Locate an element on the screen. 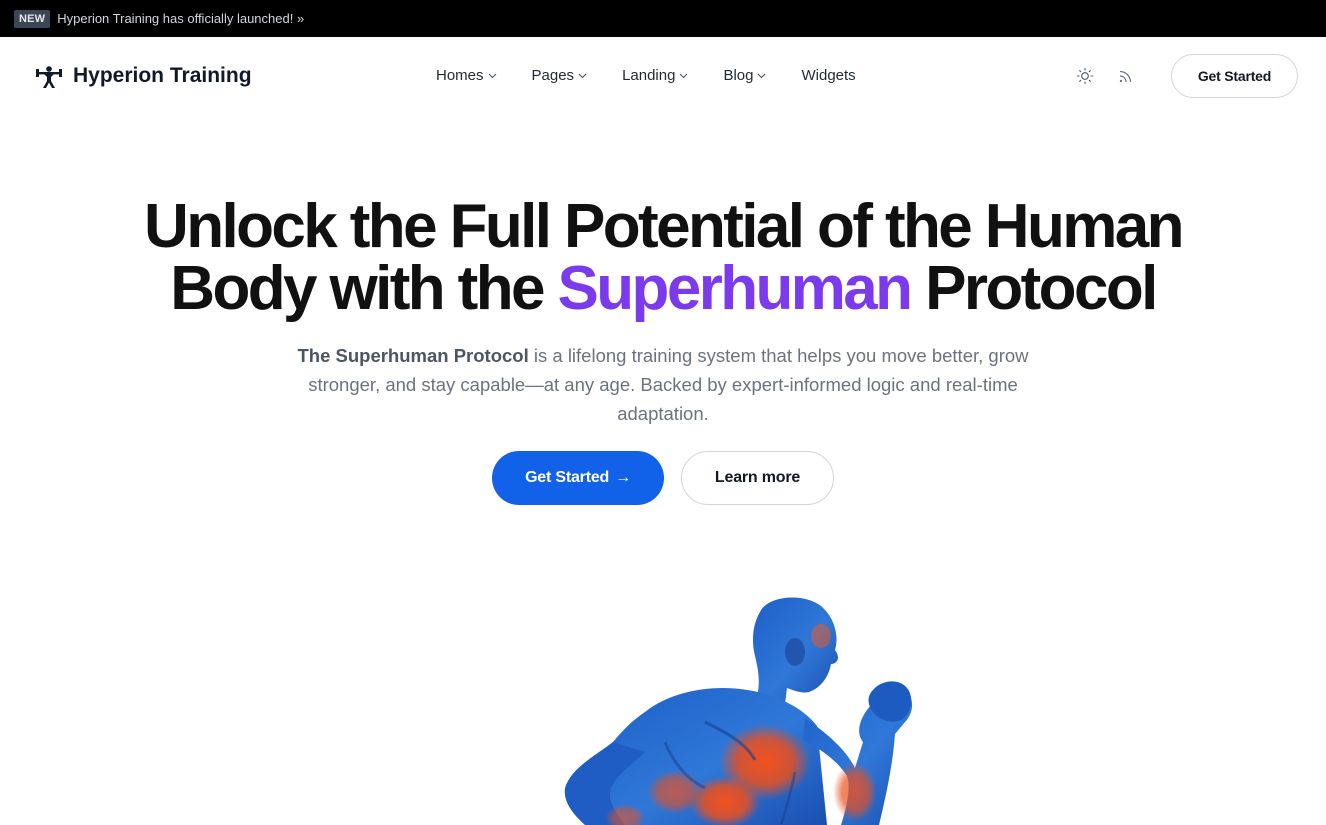 Image resolution: width=1326 pixels, height=825 pixels. brand-logo-link: Hyperion Training is located at coordinates (143, 76).